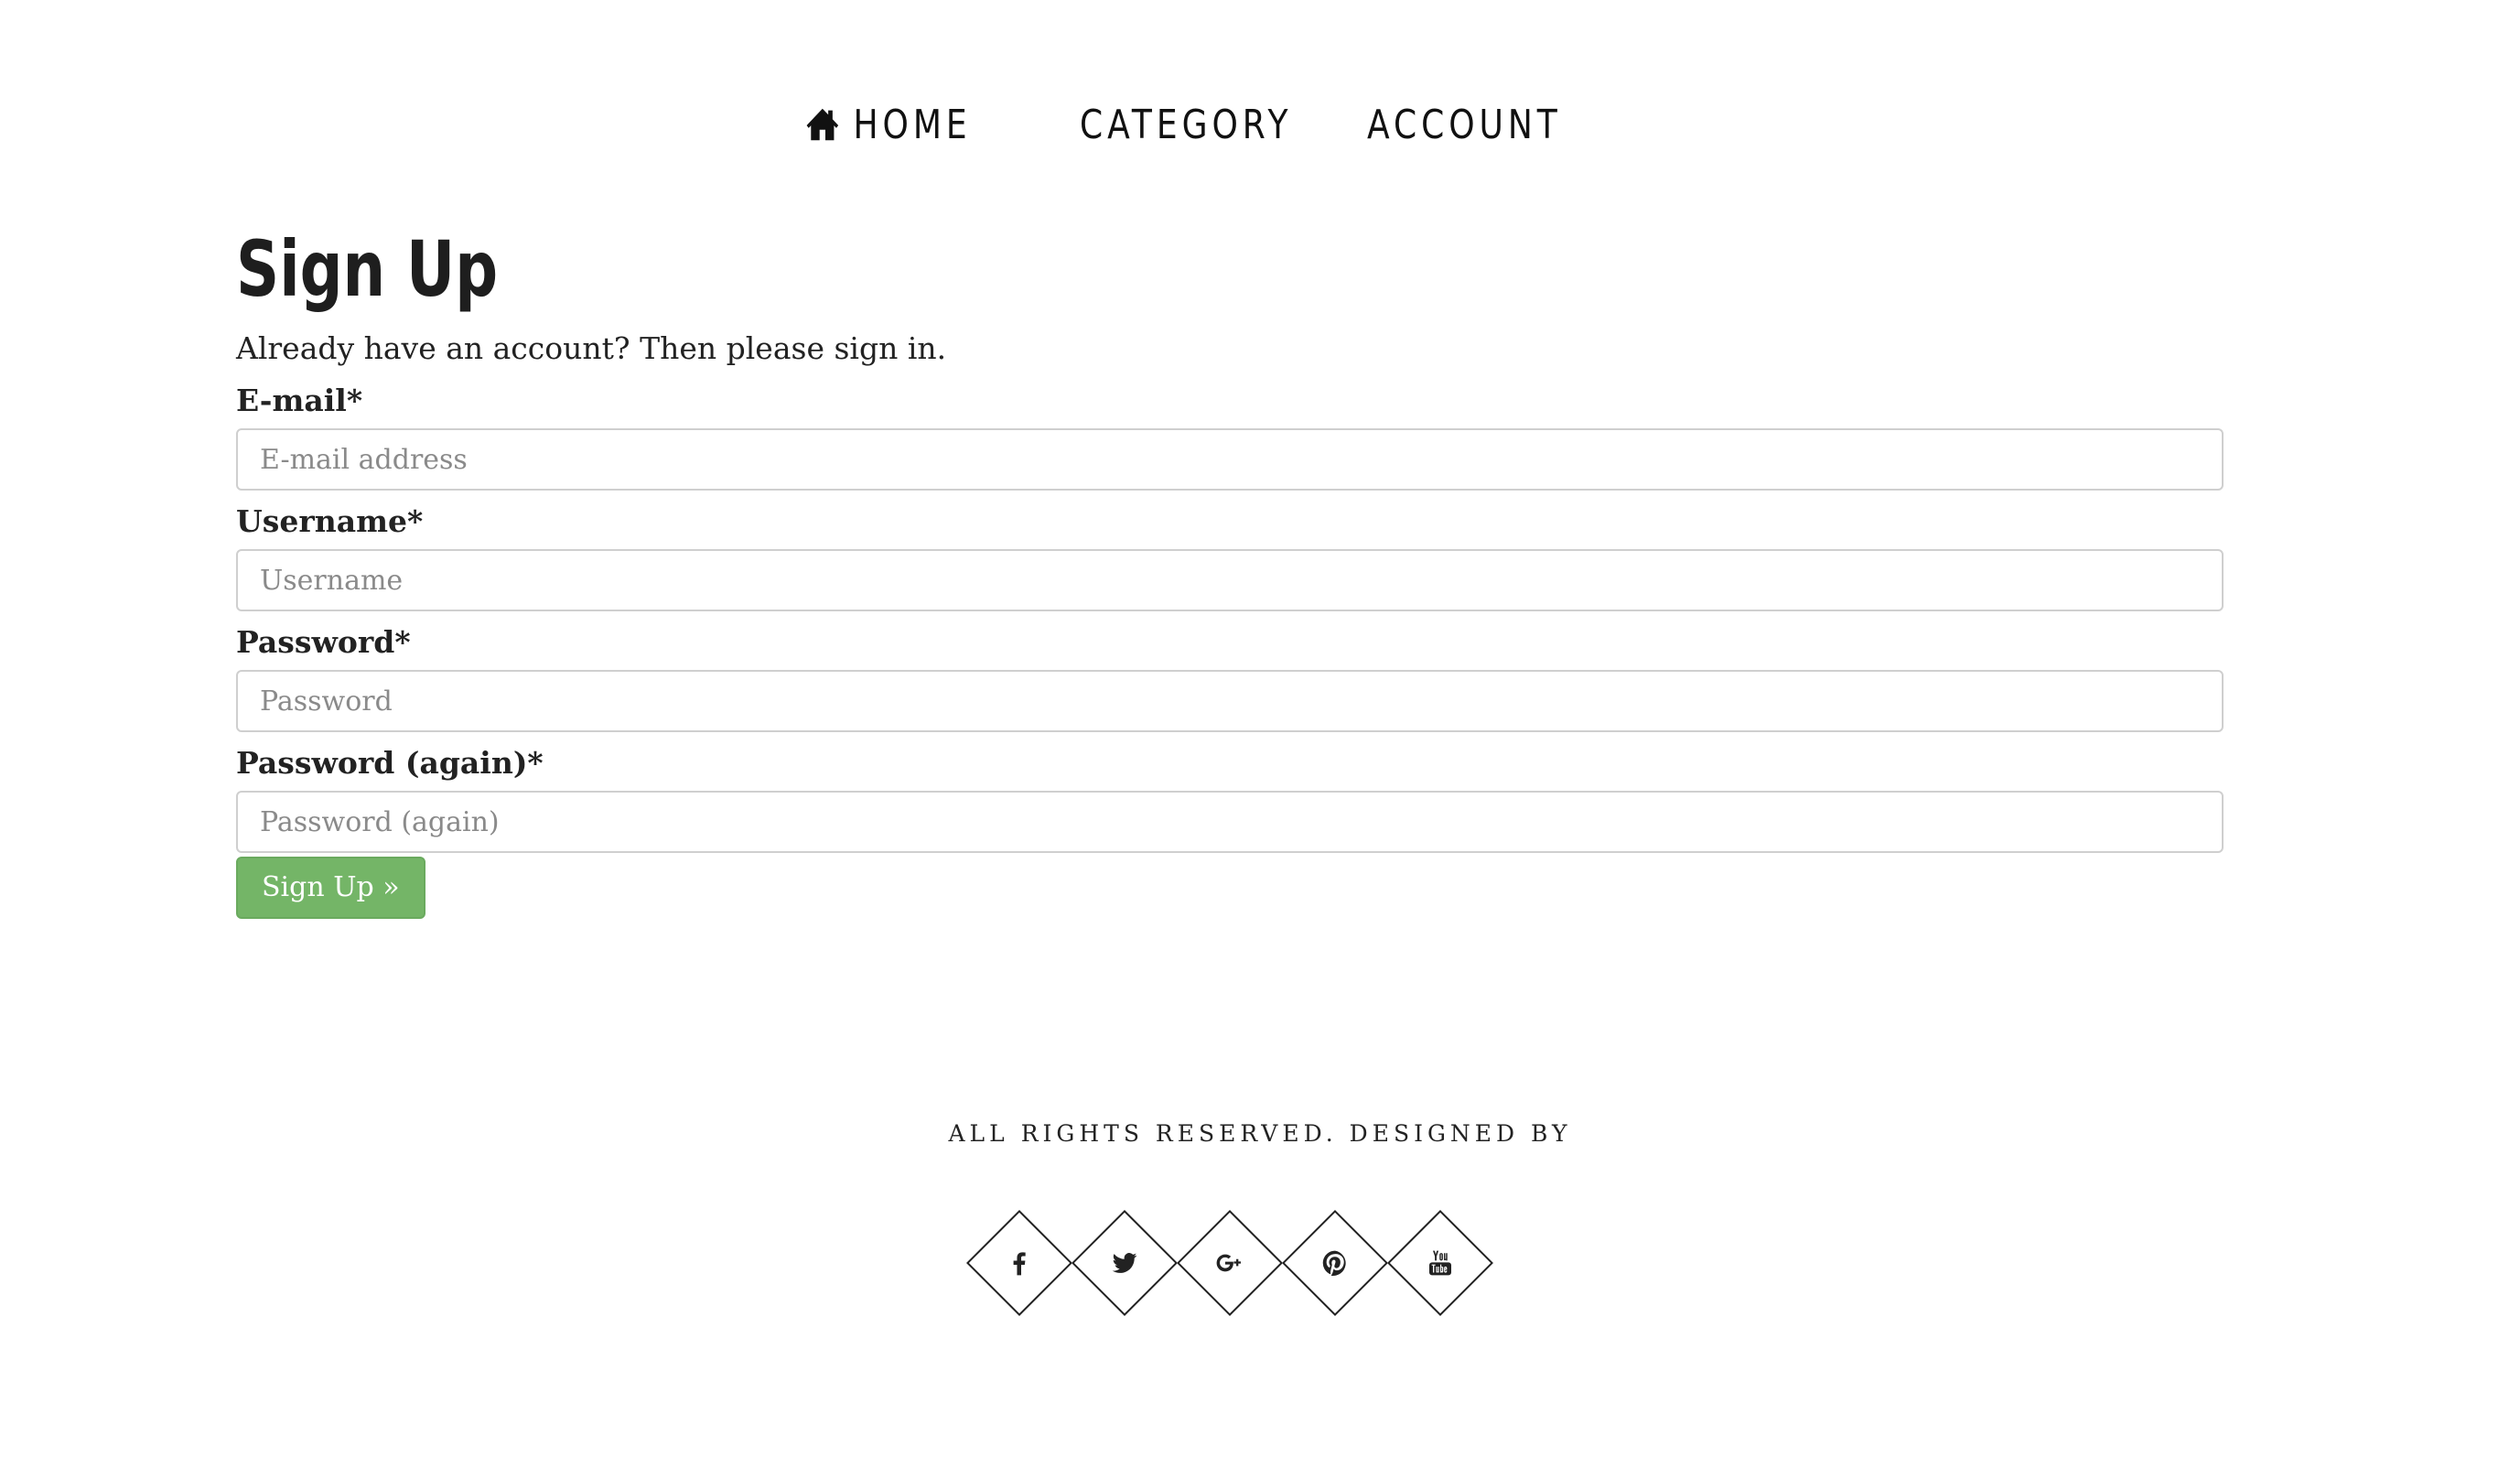 The height and width of the screenshot is (1457, 2520). What do you see at coordinates (1230, 459) in the screenshot?
I see `email-field` at bounding box center [1230, 459].